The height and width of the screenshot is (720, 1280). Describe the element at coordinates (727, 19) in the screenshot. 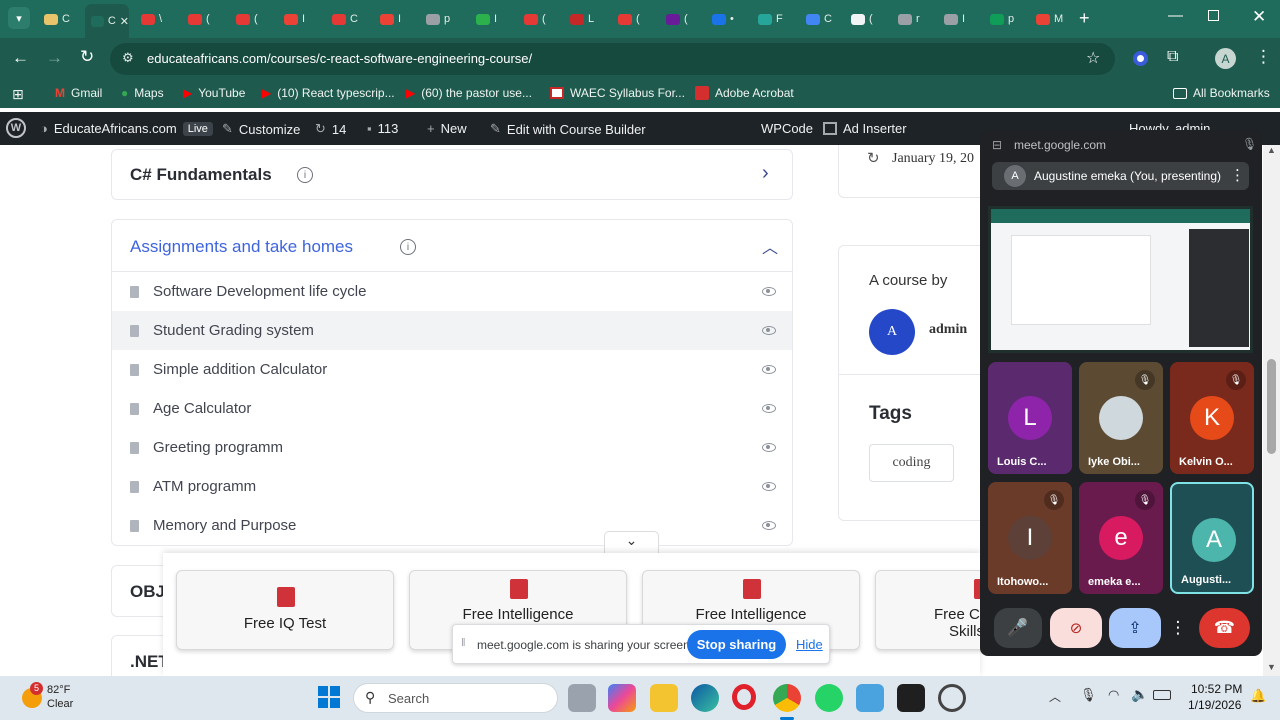

I see `browser-tab: •` at that location.